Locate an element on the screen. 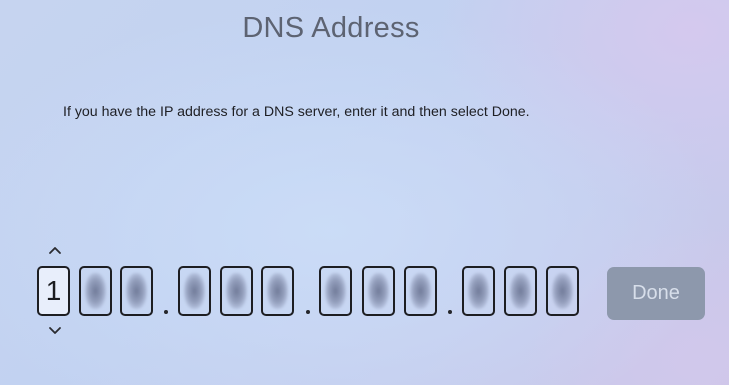 This screenshot has height=385, width=729. done-button: Done is located at coordinates (656, 293).